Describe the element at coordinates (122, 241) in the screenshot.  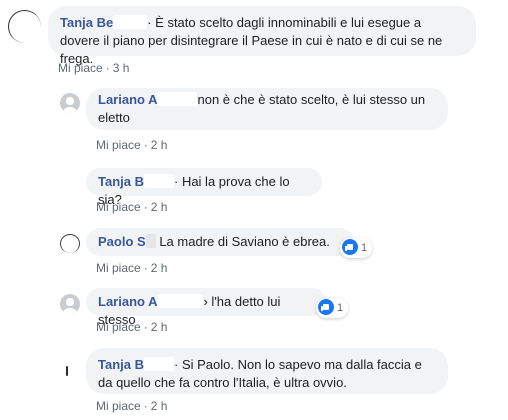
I see `comment-author: Paolo S` at that location.